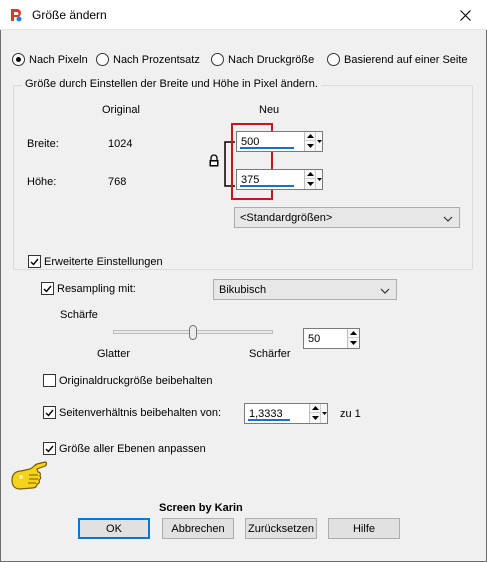 The image size is (487, 562). Describe the element at coordinates (270, 354) in the screenshot. I see `sharpness-max-label: Schärfer` at that location.